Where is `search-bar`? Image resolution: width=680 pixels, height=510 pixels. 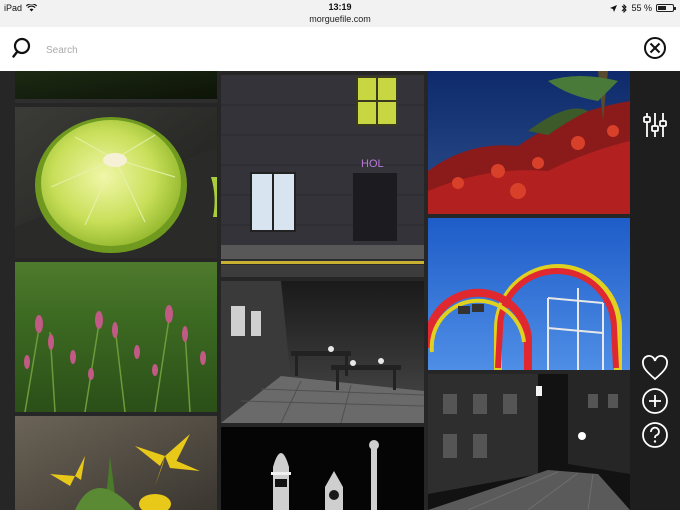 search-bar is located at coordinates (340, 49).